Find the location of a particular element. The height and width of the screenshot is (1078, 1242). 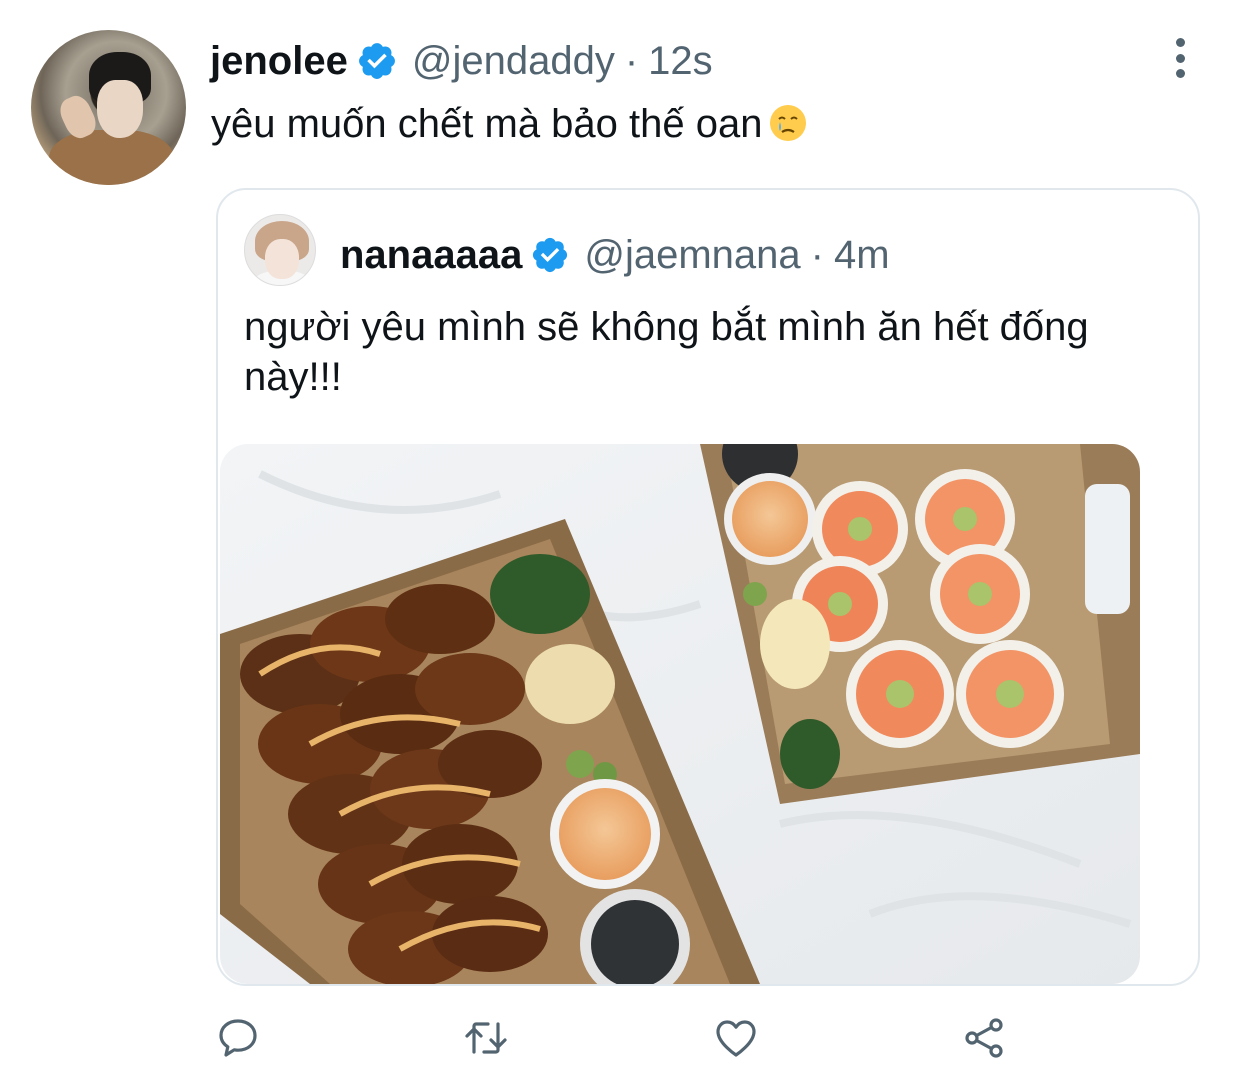

quoted-tweet-timestamp: 4m is located at coordinates (862, 255).